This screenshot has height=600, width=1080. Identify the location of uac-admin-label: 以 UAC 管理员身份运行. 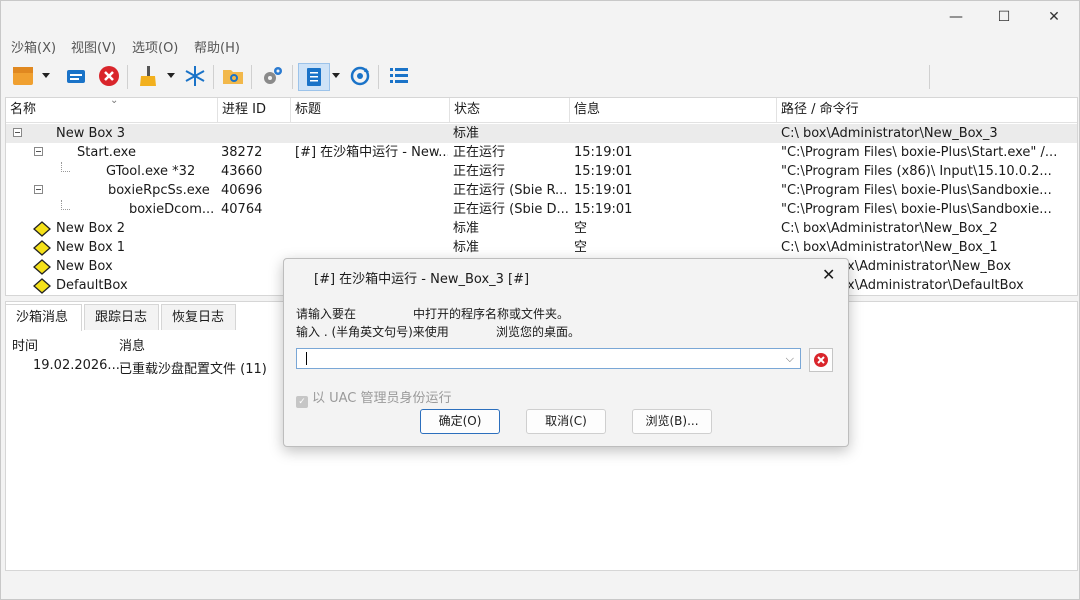
(382, 398).